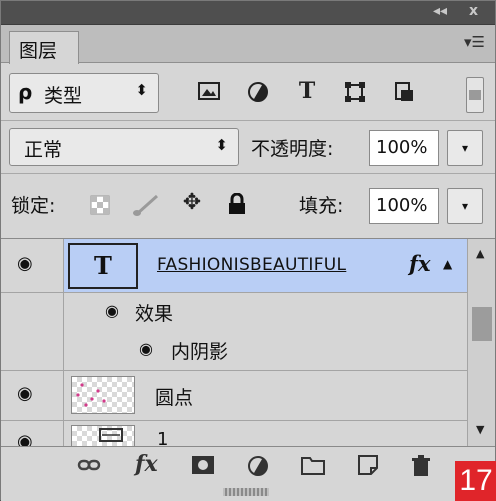 The image size is (496, 501). What do you see at coordinates (480, 253) in the screenshot?
I see `scroll-up-arrow-icon: ▲` at bounding box center [480, 253].